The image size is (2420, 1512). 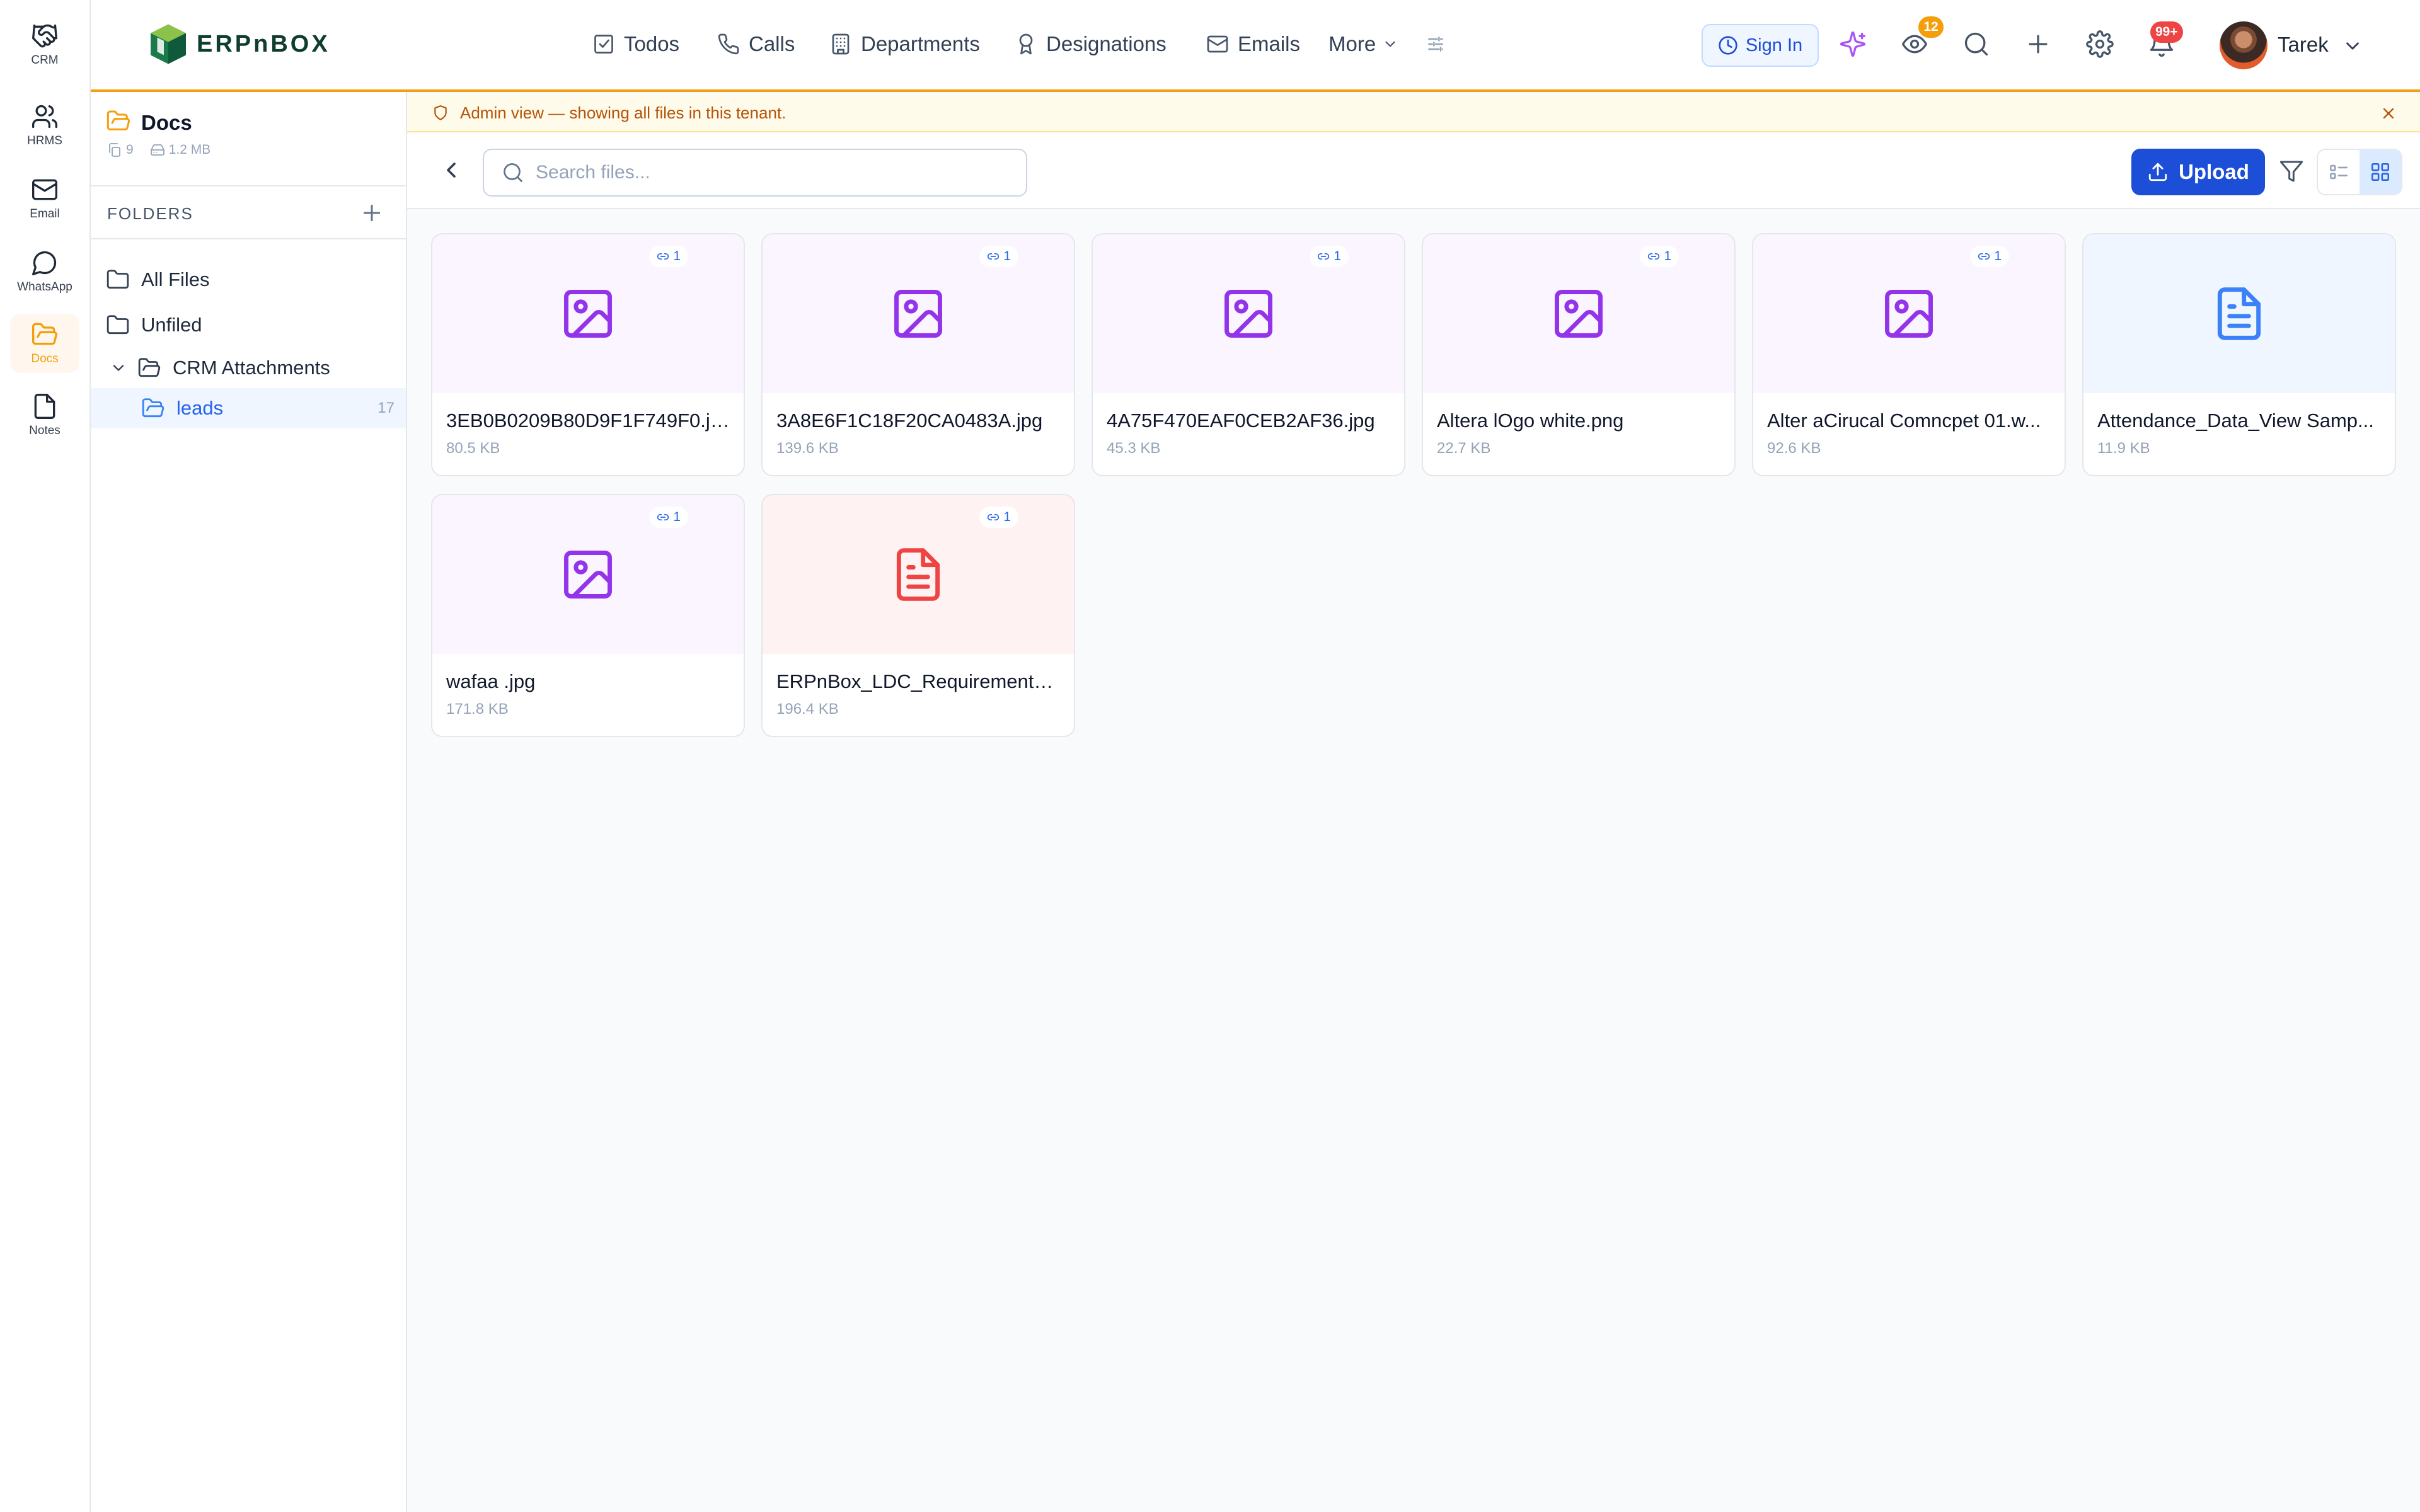 I want to click on close-icon, so click(x=2389, y=113).